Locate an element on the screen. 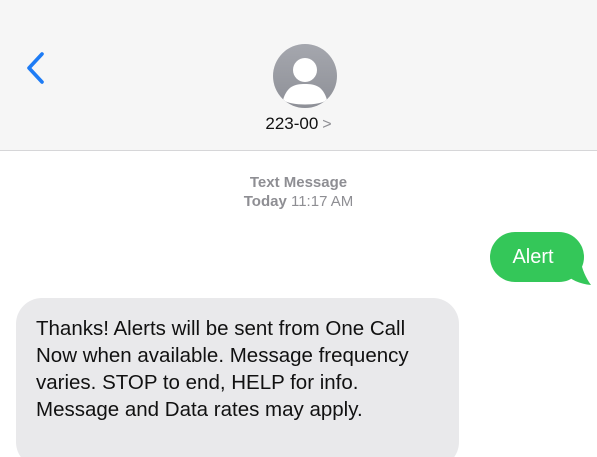 This screenshot has height=457, width=597. message-type-label: Text Message is located at coordinates (298, 182).